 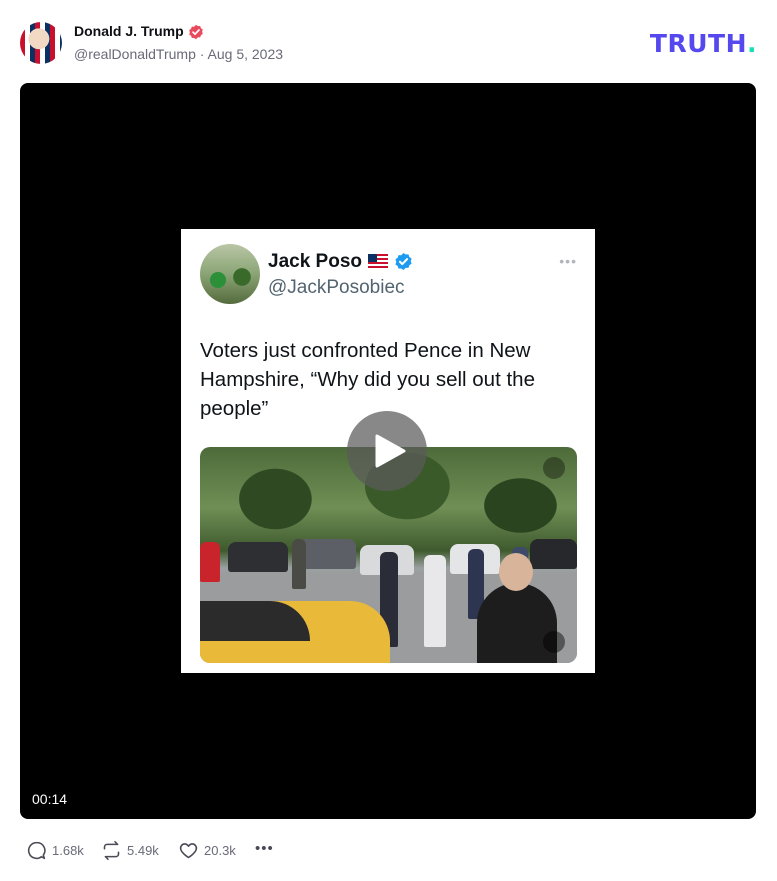 What do you see at coordinates (403, 261) in the screenshot?
I see `tweet-verified-icon` at bounding box center [403, 261].